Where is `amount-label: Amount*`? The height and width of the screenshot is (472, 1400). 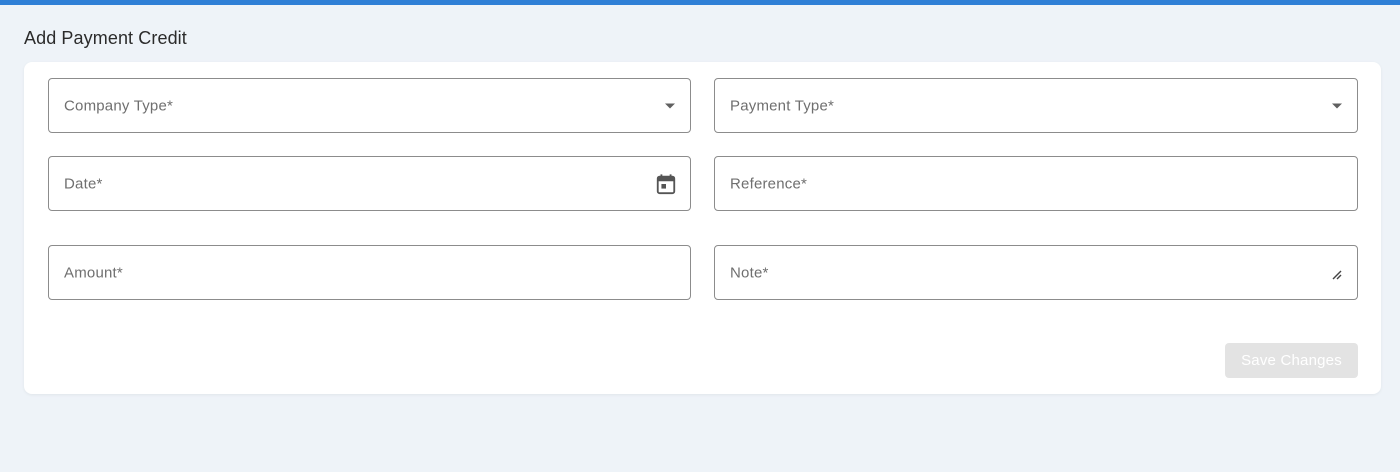 amount-label: Amount* is located at coordinates (93, 272).